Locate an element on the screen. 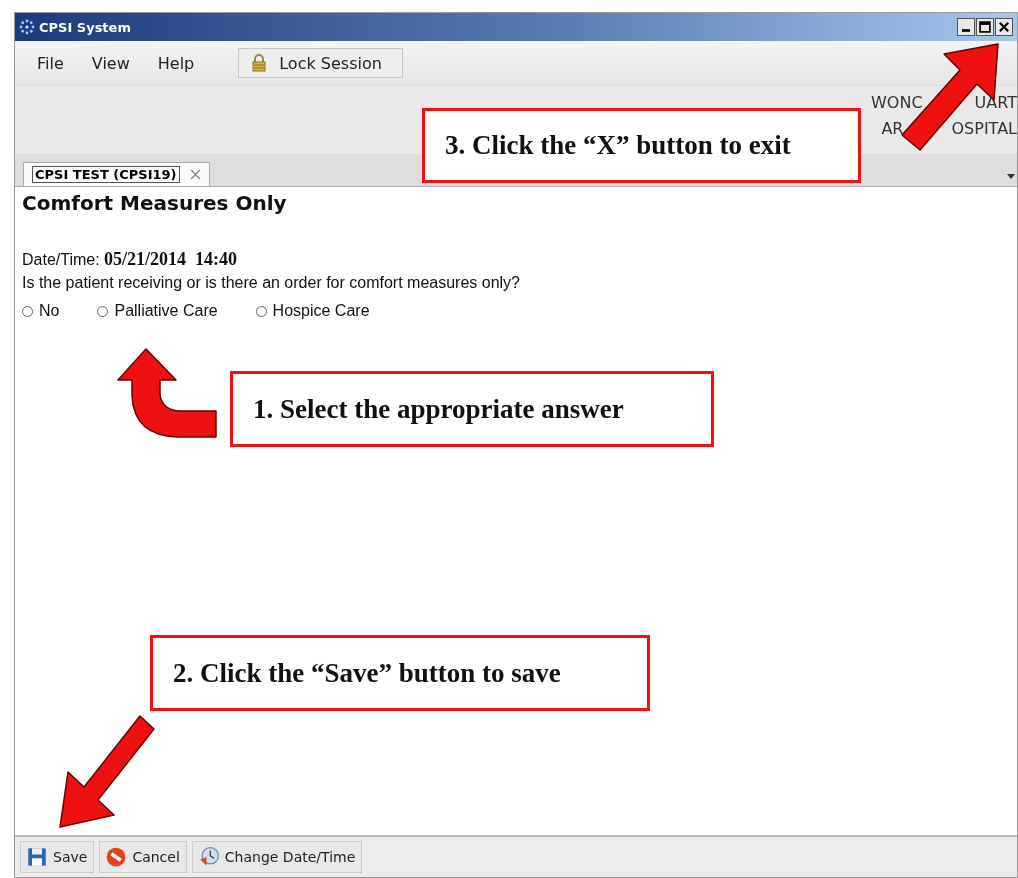  radio-option: Palliative Care is located at coordinates (157, 311).